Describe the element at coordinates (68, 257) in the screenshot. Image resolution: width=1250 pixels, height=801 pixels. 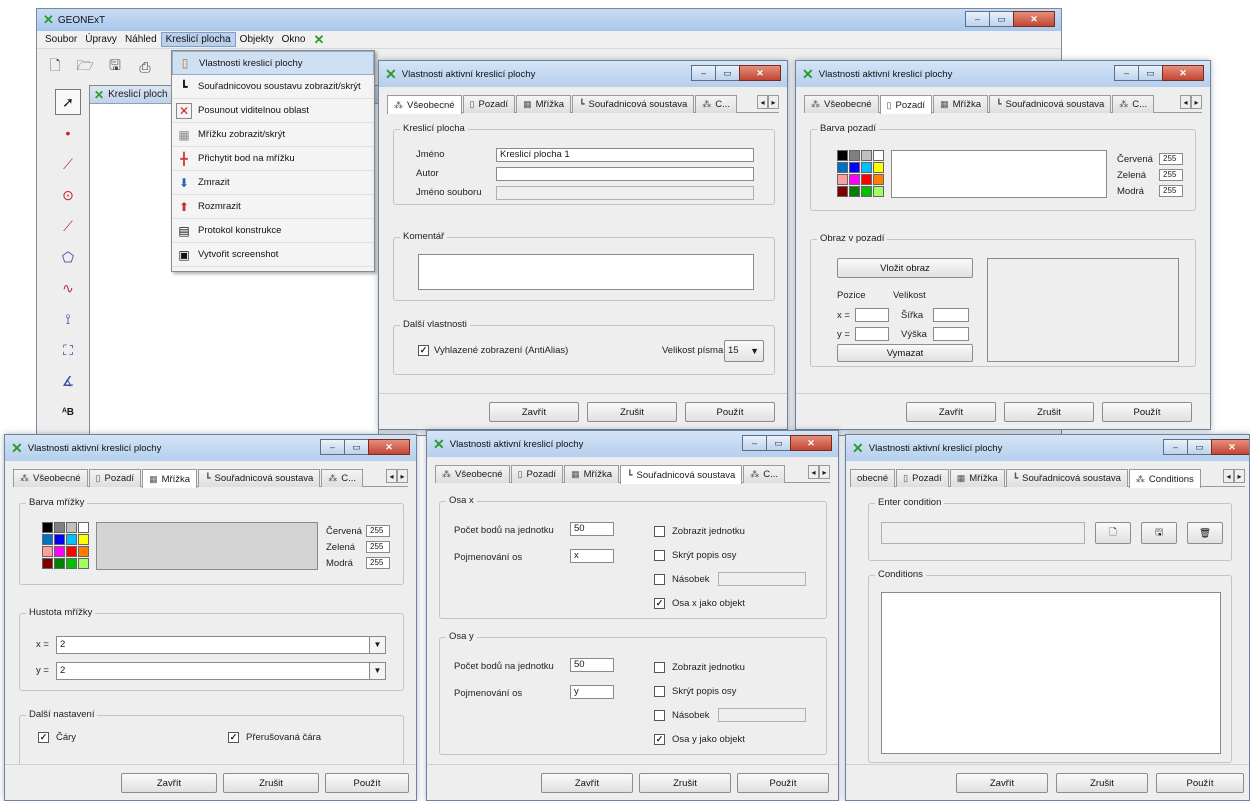
I see `polygon-tool-icon: ⬠` at that location.